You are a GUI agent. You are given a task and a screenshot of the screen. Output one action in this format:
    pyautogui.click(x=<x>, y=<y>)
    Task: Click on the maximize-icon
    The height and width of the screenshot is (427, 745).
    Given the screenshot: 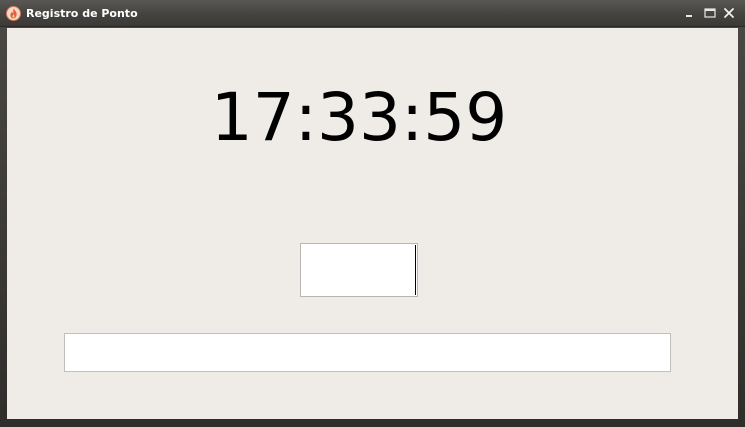 What is the action you would take?
    pyautogui.click(x=710, y=13)
    